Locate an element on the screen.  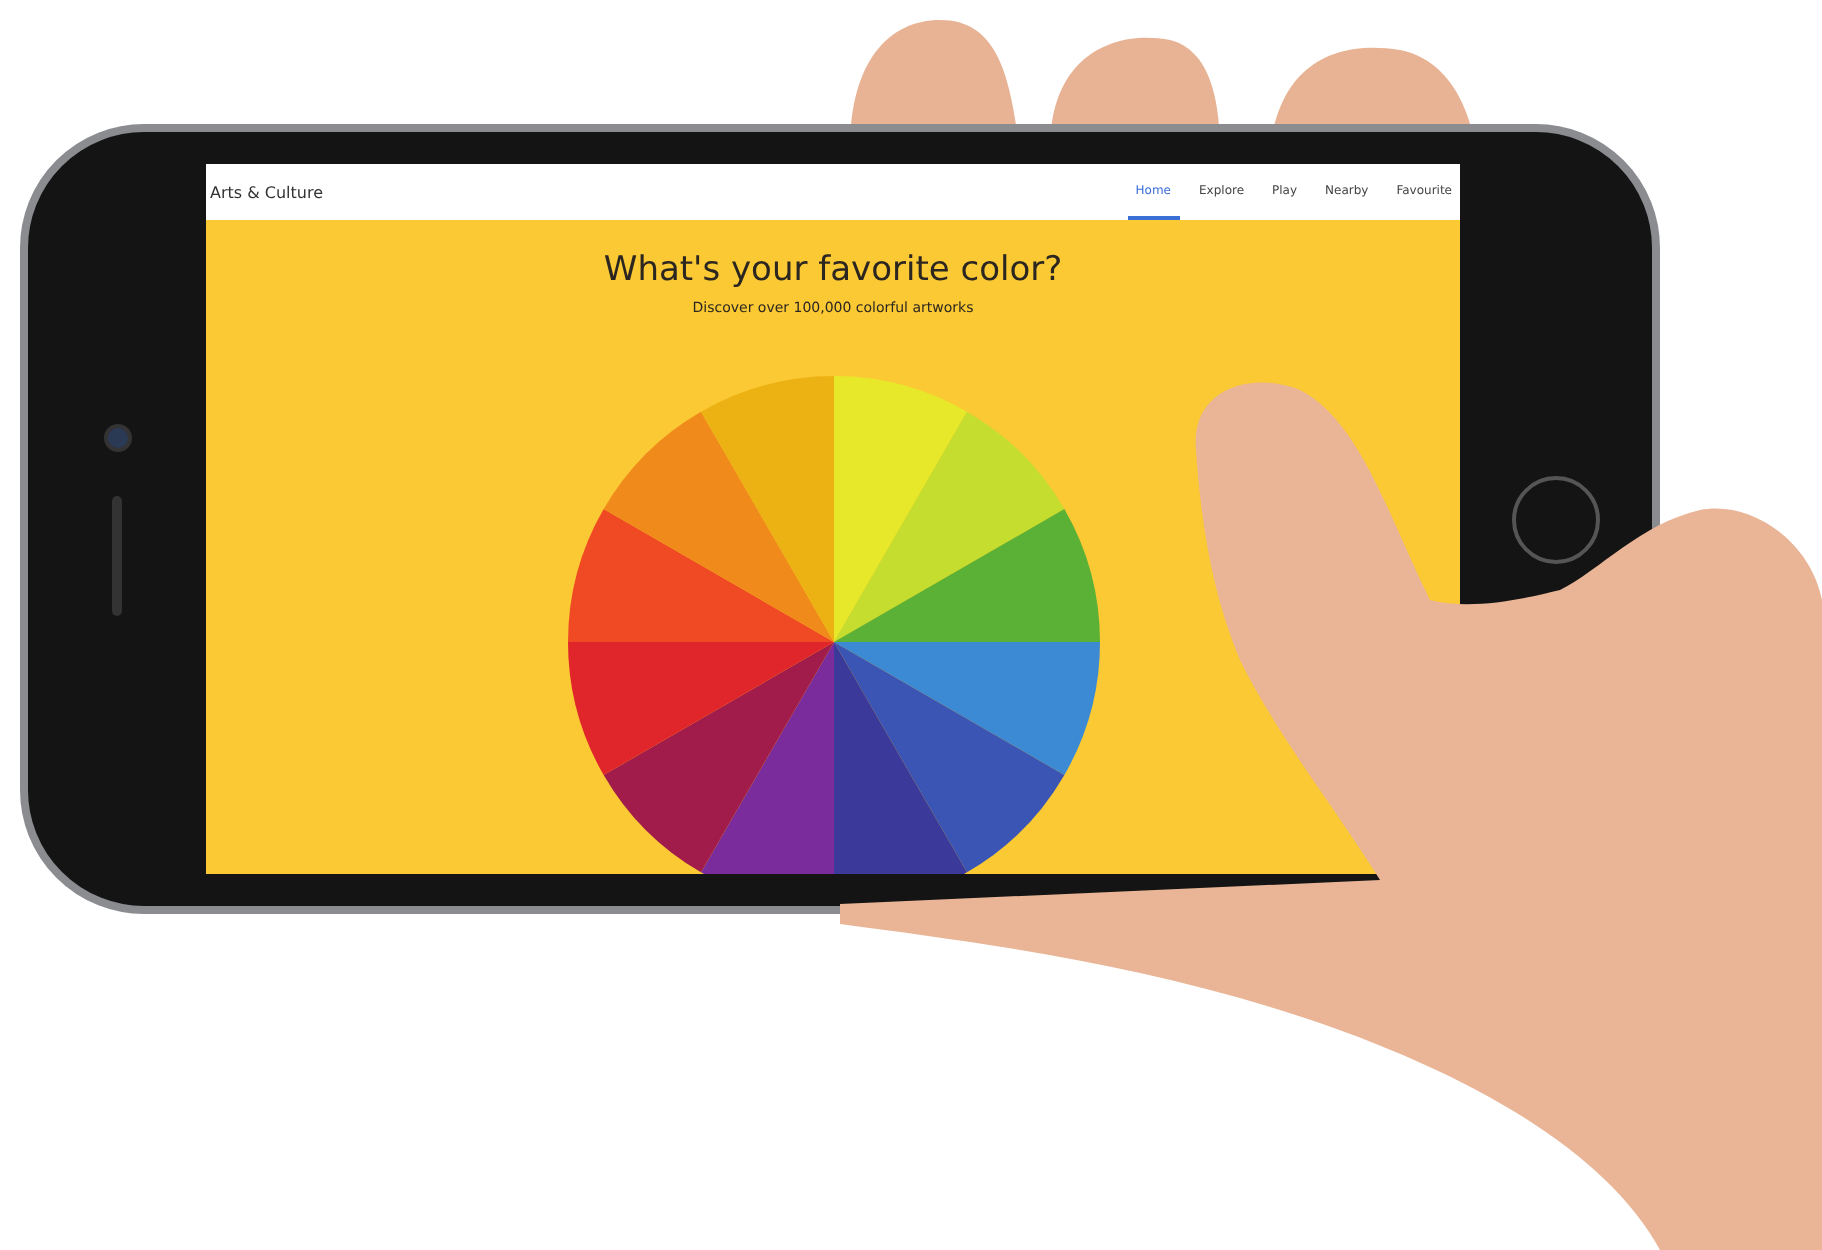
camera-icon is located at coordinates (117, 437).